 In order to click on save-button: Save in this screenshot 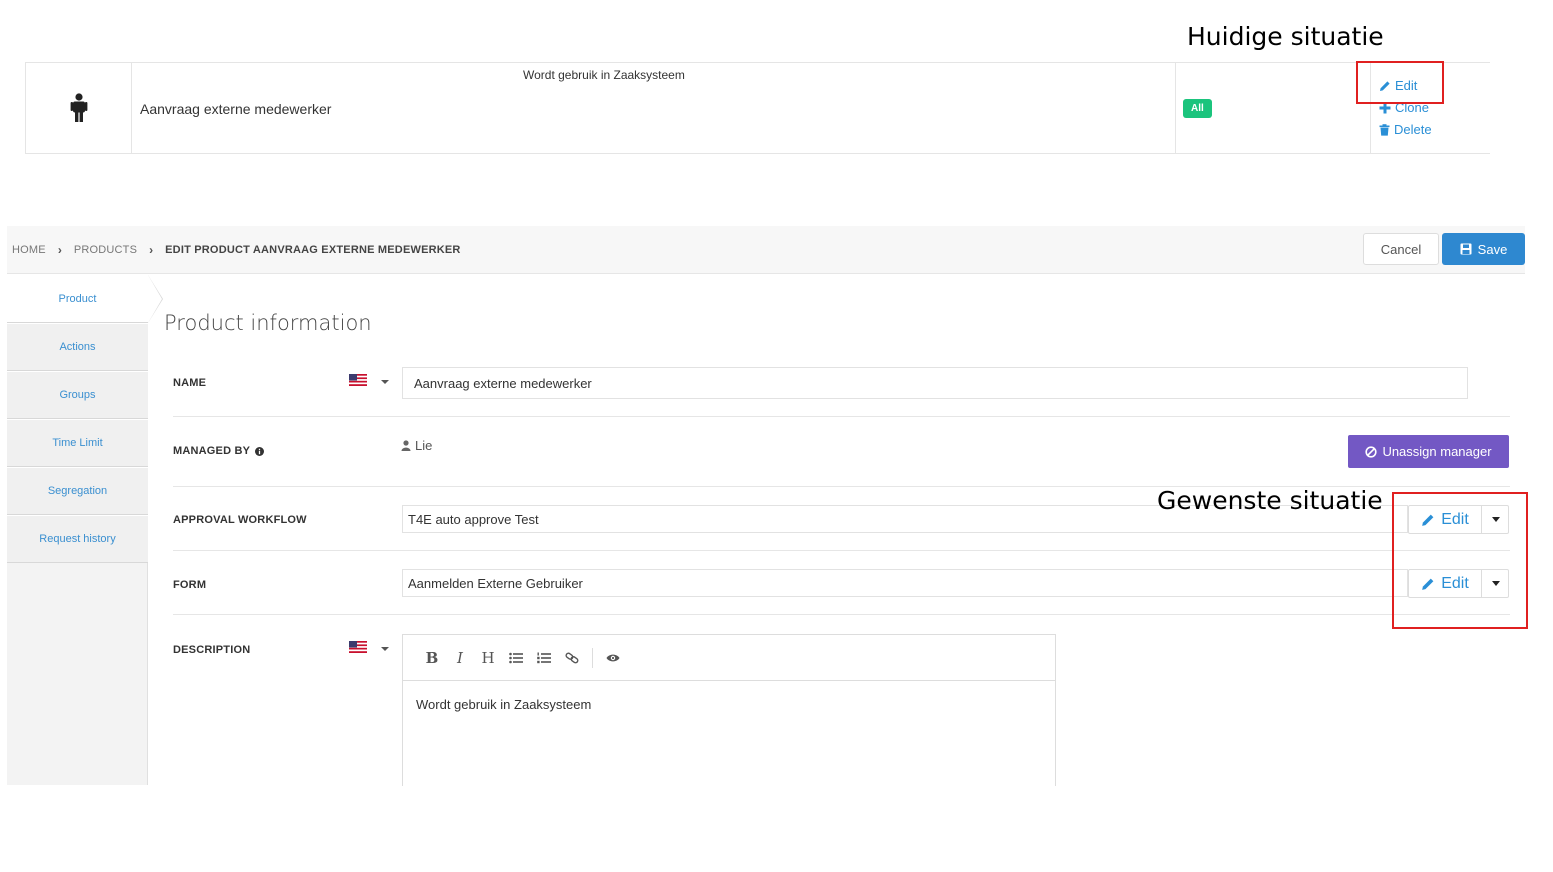, I will do `click(1483, 249)`.